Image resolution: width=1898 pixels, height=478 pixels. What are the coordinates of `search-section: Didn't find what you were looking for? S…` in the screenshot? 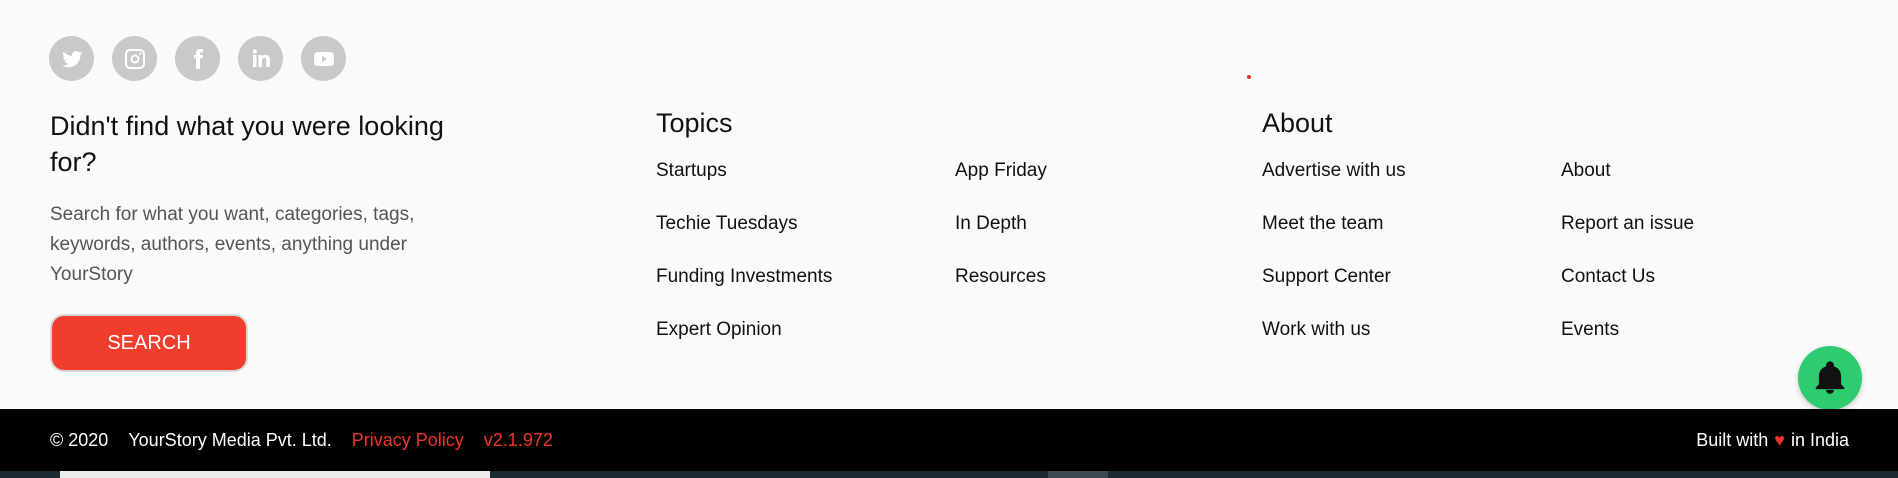 It's located at (260, 240).